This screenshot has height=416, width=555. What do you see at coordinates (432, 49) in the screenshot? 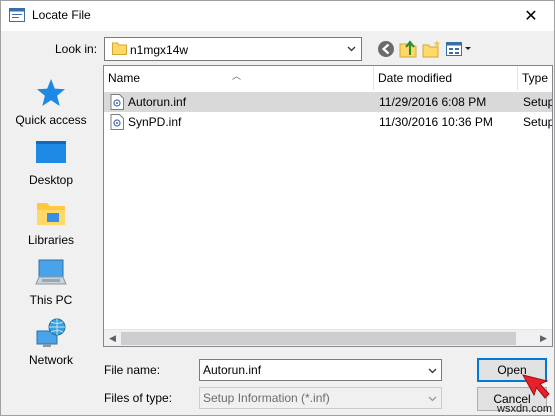
I see `new-folder-icon` at bounding box center [432, 49].